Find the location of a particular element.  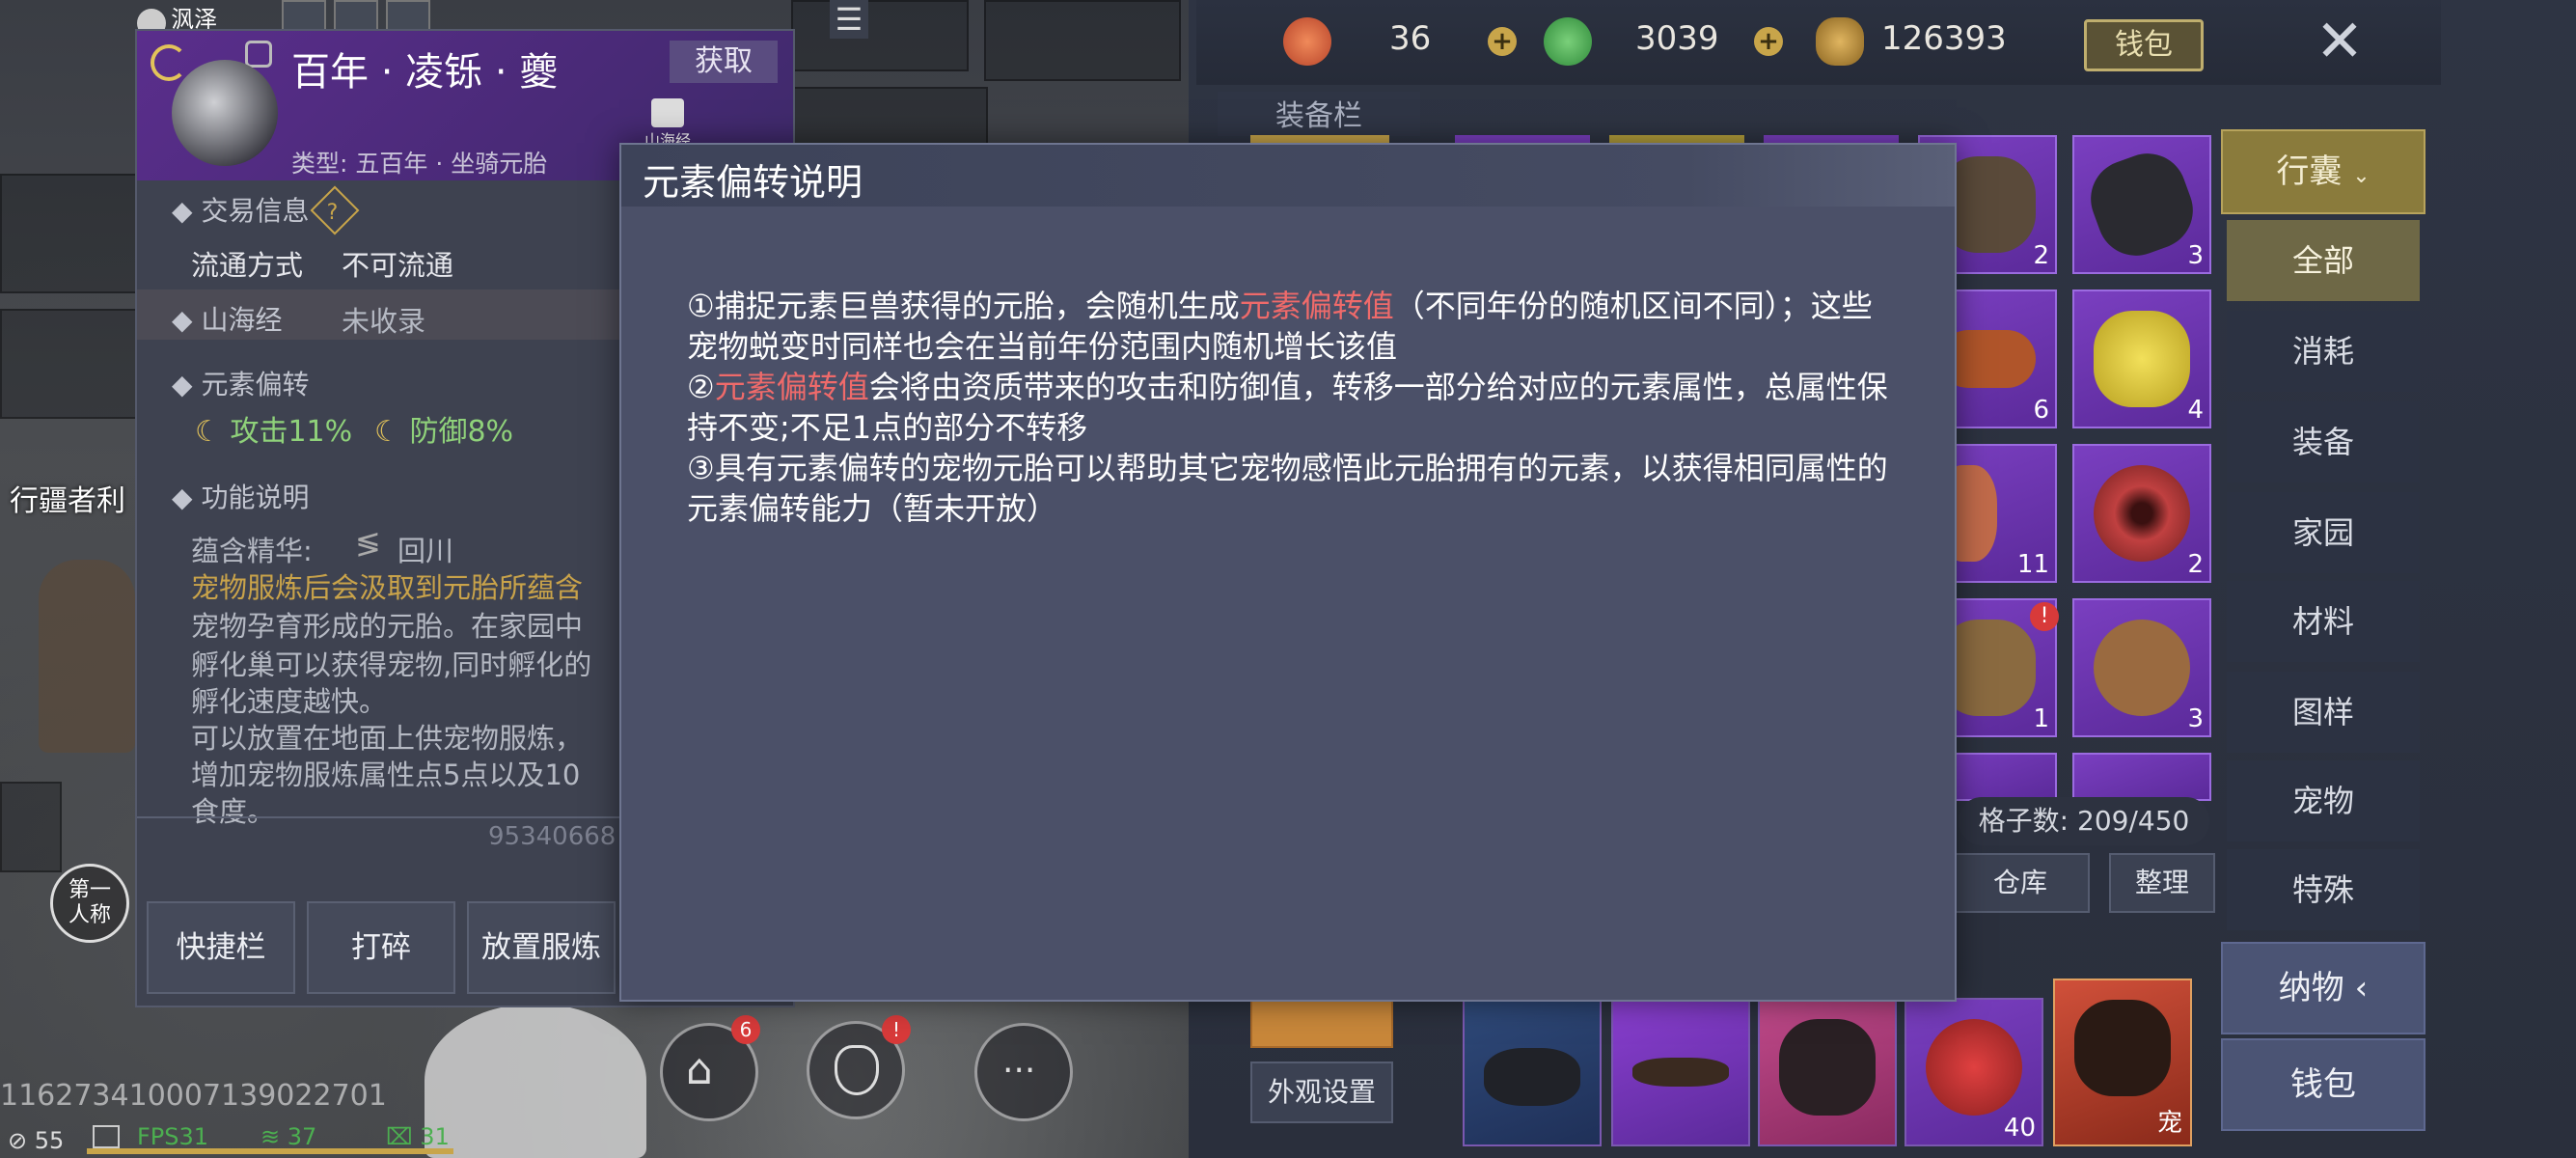

bottom-slot-crossbow is located at coordinates (1533, 1072).